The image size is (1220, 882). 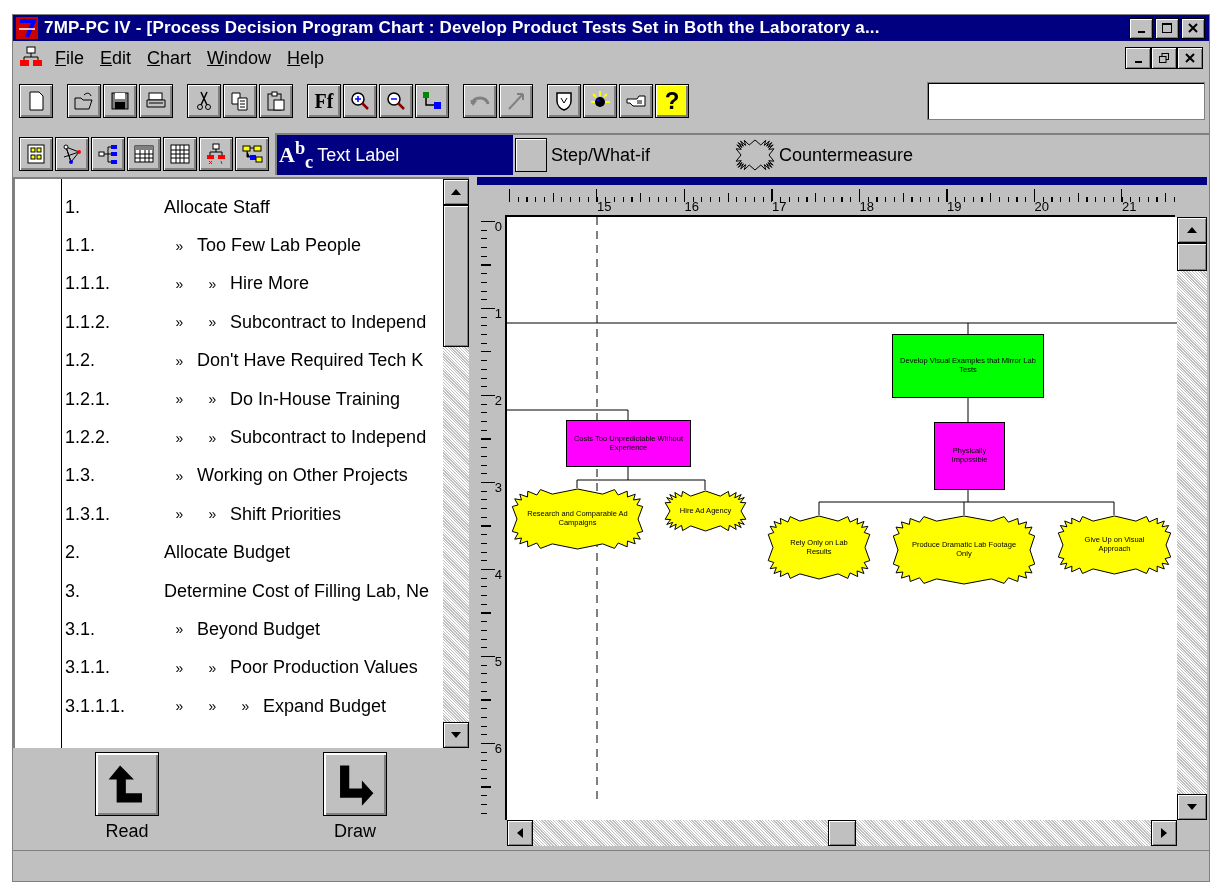 What do you see at coordinates (600, 101) in the screenshot?
I see `sparkle-button` at bounding box center [600, 101].